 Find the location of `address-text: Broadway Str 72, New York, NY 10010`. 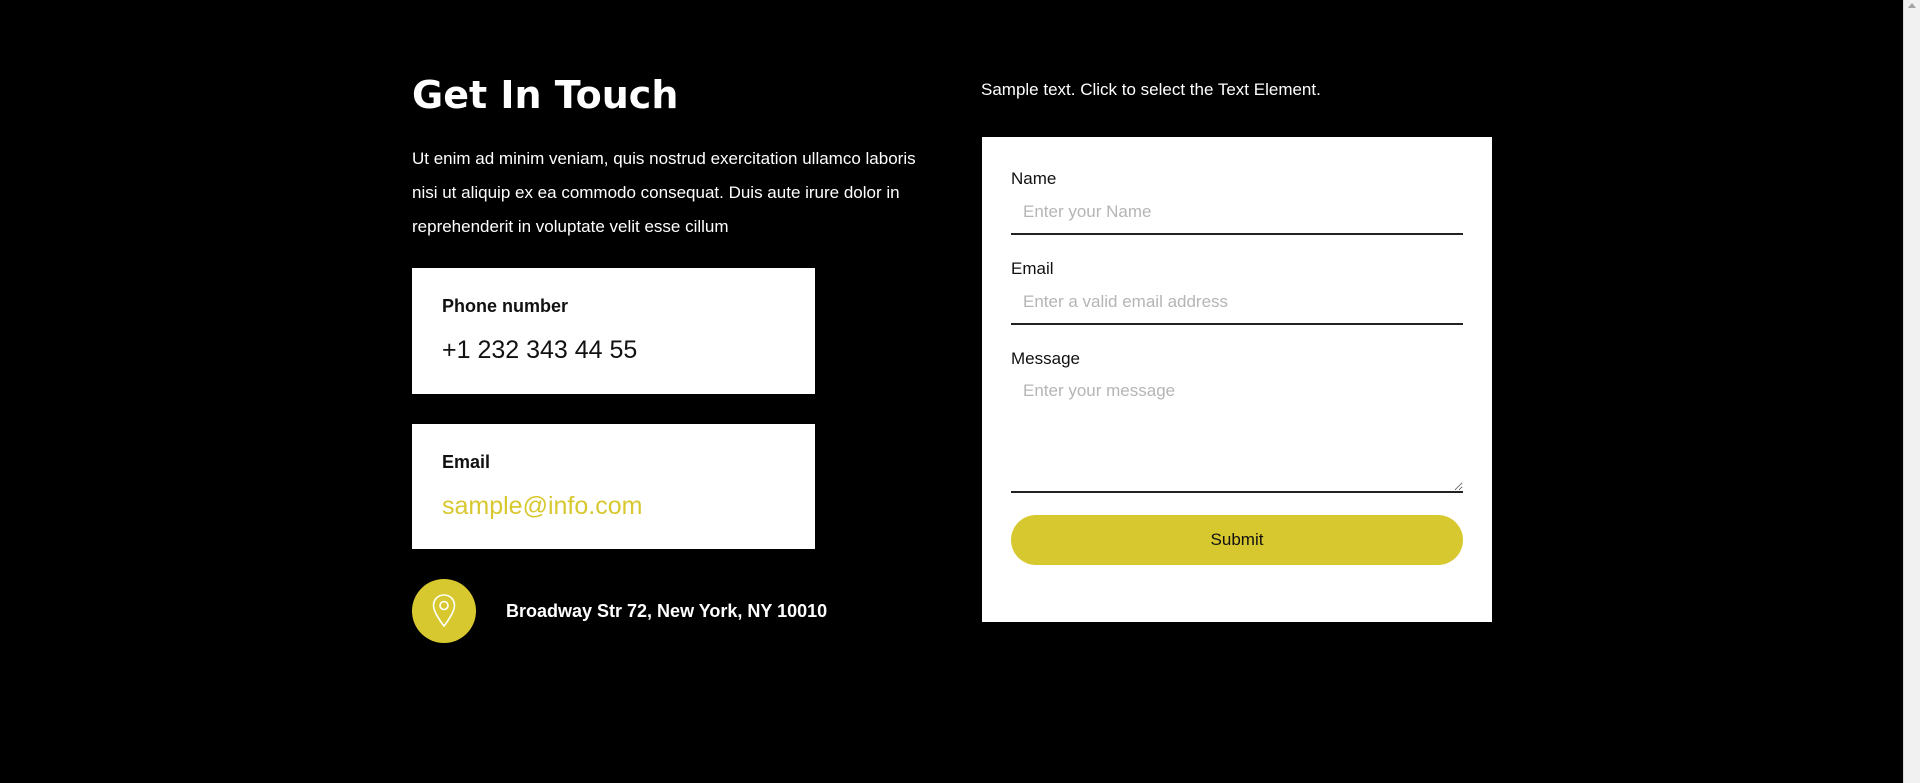

address-text: Broadway Str 72, New York, NY 10010 is located at coordinates (667, 610).